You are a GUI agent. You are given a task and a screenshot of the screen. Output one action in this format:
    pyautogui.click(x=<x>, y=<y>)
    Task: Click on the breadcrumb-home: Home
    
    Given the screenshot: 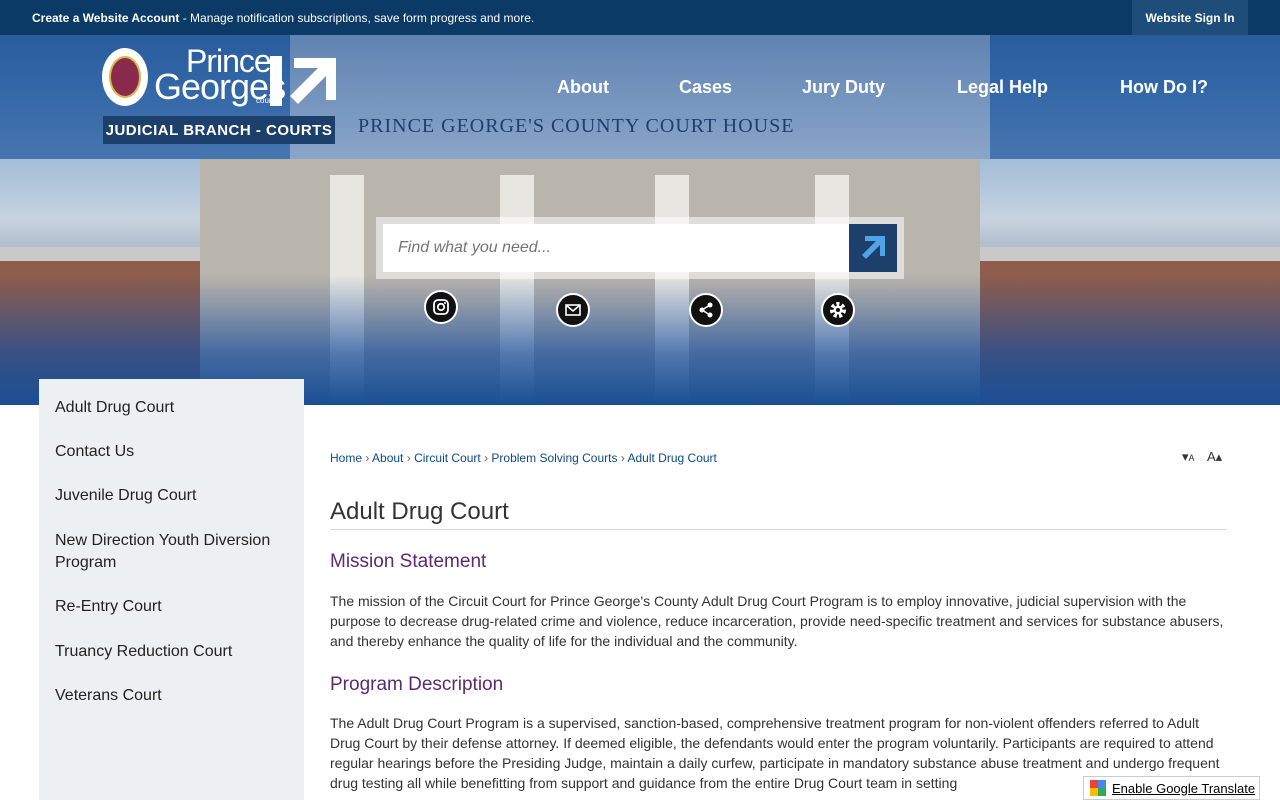 What is the action you would take?
    pyautogui.click(x=346, y=458)
    